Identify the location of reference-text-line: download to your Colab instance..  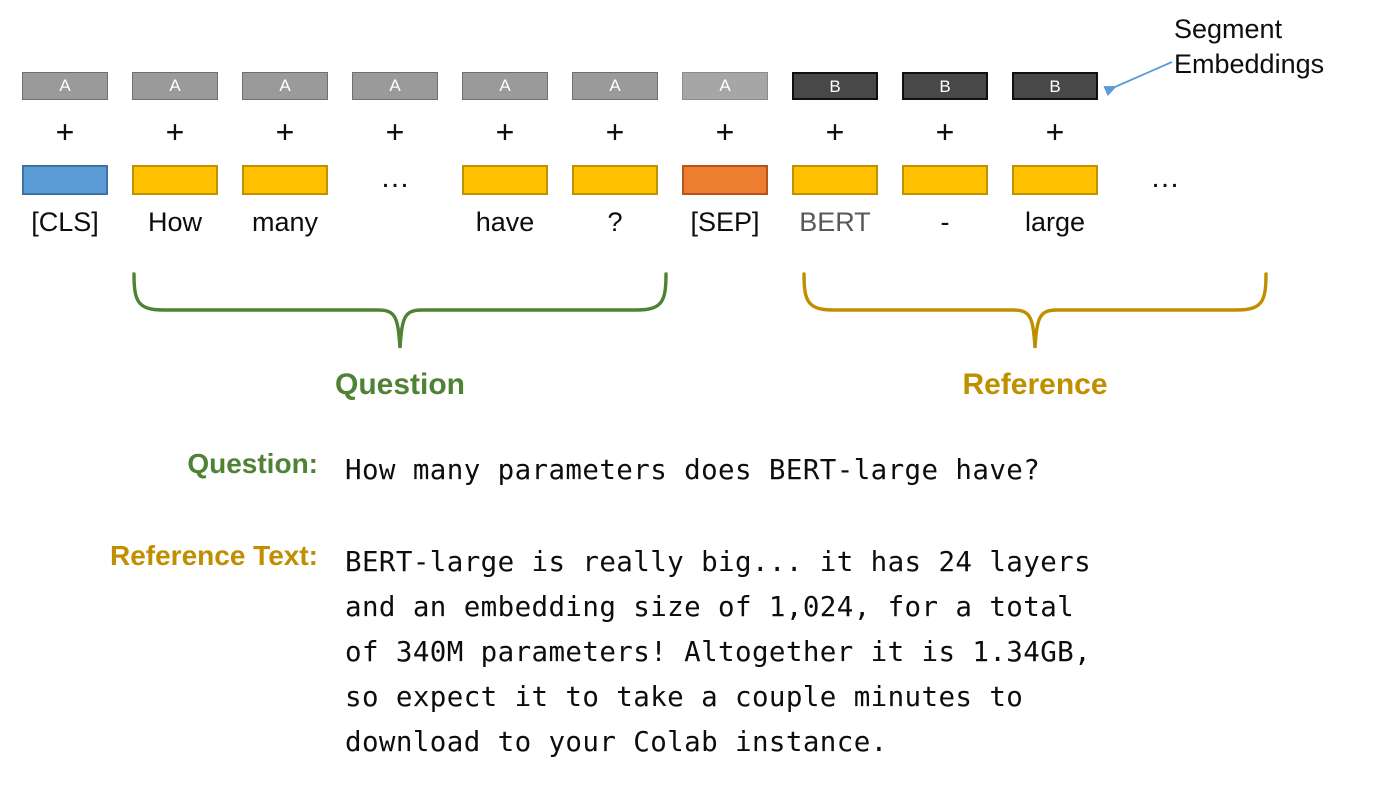
(616, 742).